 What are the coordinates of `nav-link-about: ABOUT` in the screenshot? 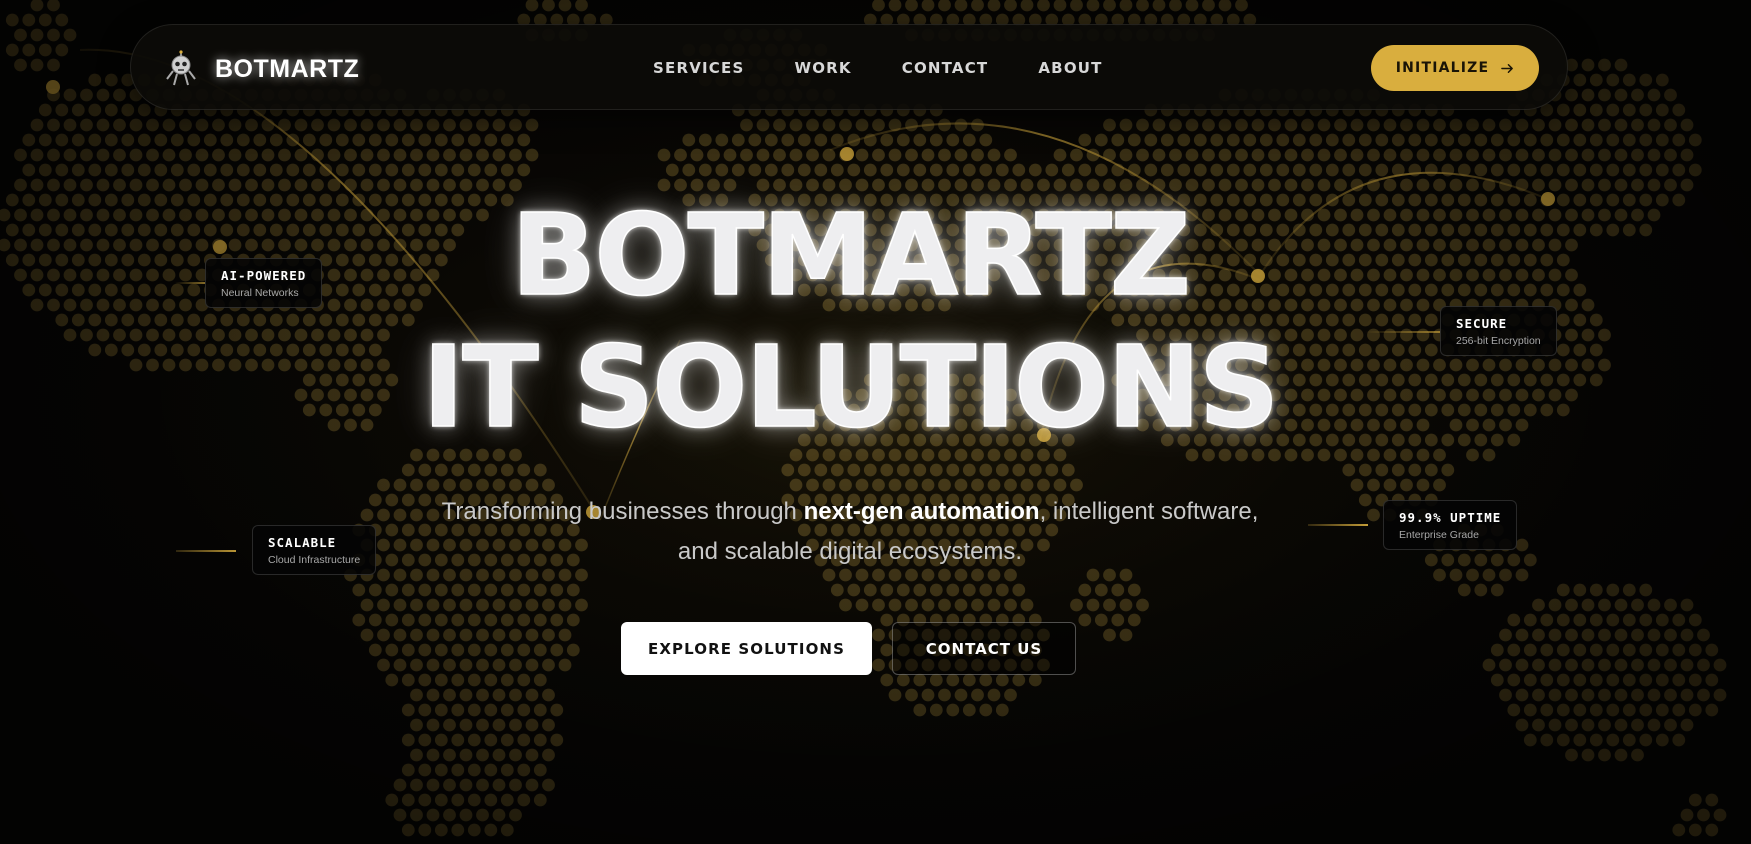 It's located at (1070, 68).